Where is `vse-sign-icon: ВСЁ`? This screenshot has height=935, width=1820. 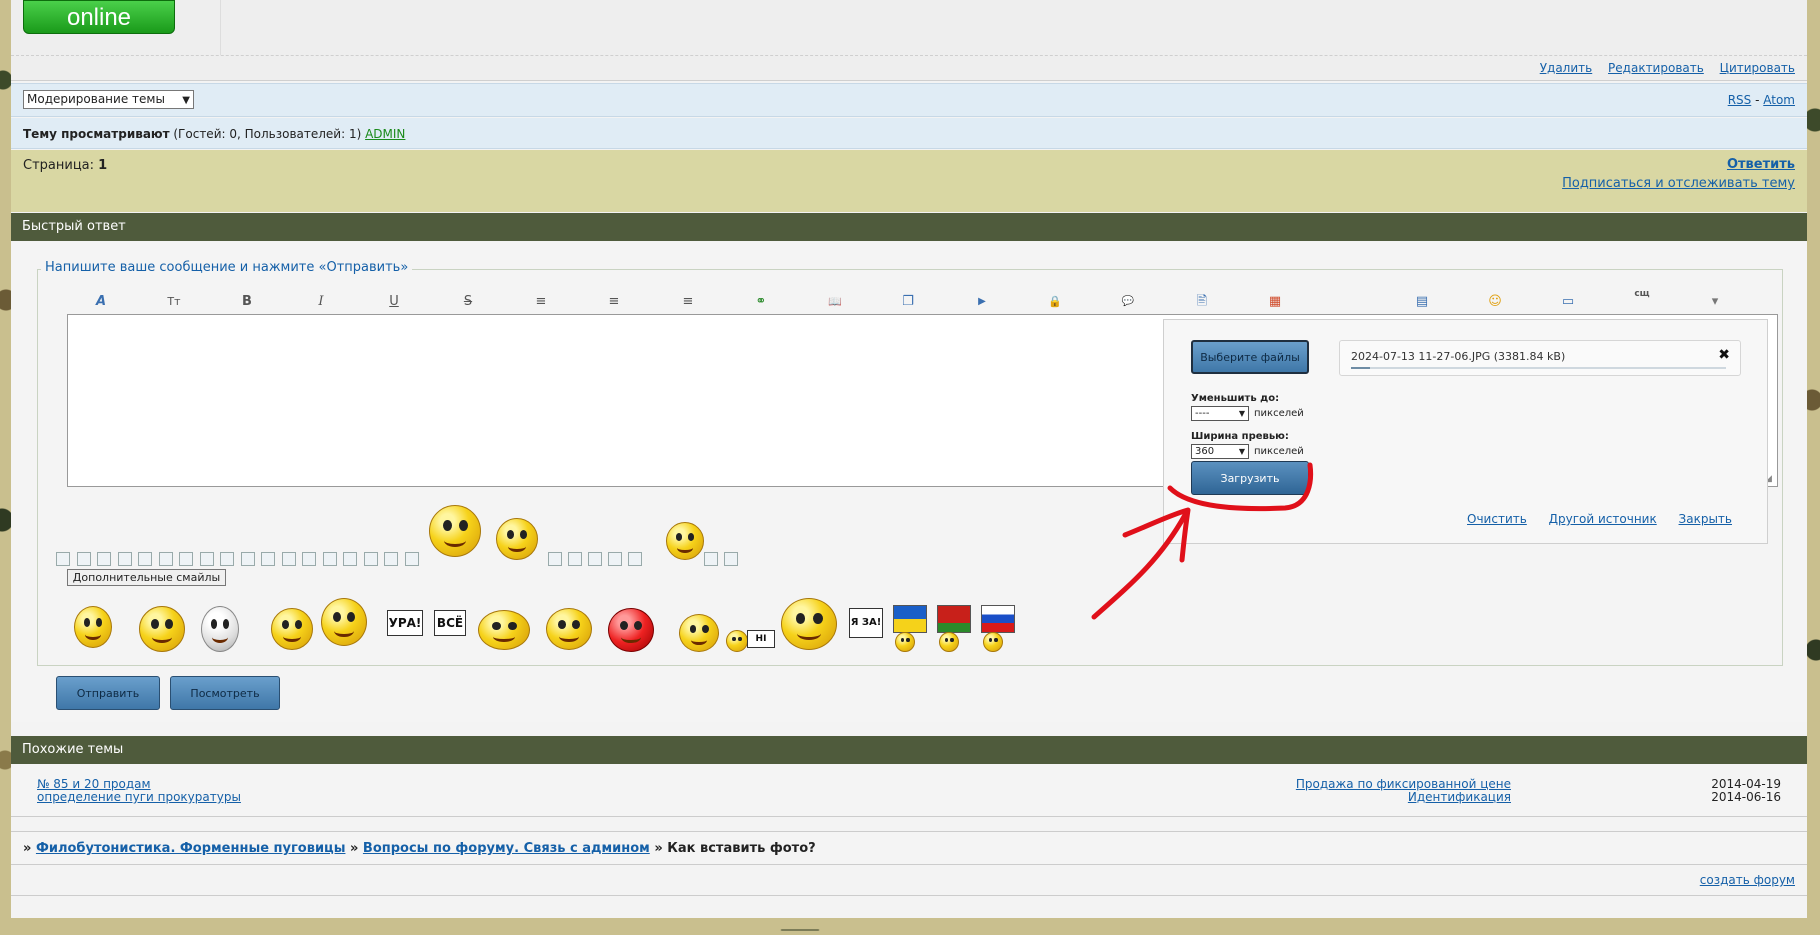 vse-sign-icon: ВСЁ is located at coordinates (450, 623).